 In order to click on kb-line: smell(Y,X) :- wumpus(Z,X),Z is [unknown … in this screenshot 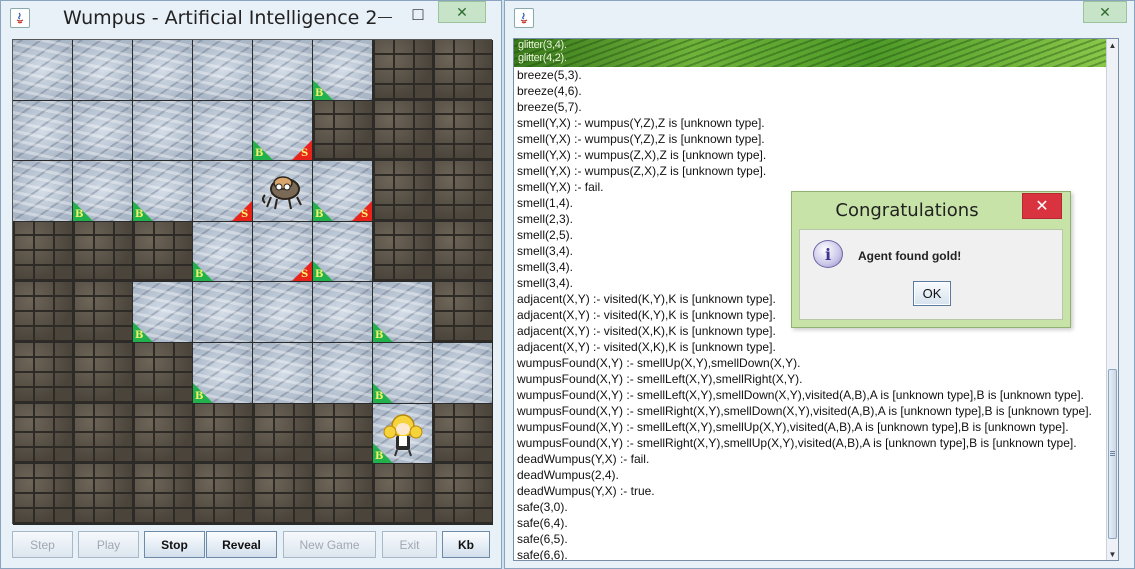, I will do `click(642, 171)`.